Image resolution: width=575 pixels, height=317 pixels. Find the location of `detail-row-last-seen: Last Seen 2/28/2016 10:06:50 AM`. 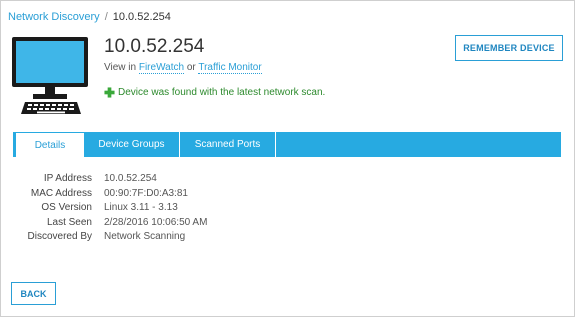

detail-row-last-seen: Last Seen 2/28/2016 10:06:50 AM is located at coordinates (110, 223).